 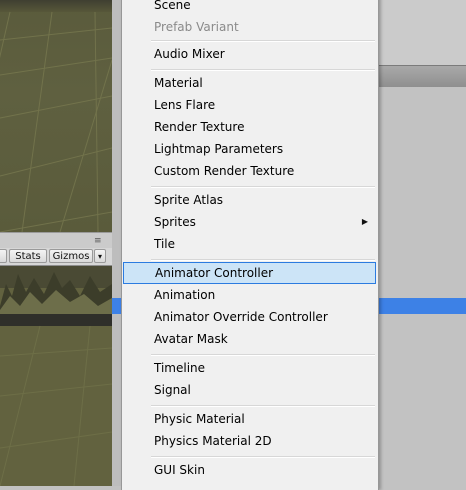 What do you see at coordinates (175, 222) in the screenshot?
I see `menu-item-sprites-label: Sprites` at bounding box center [175, 222].